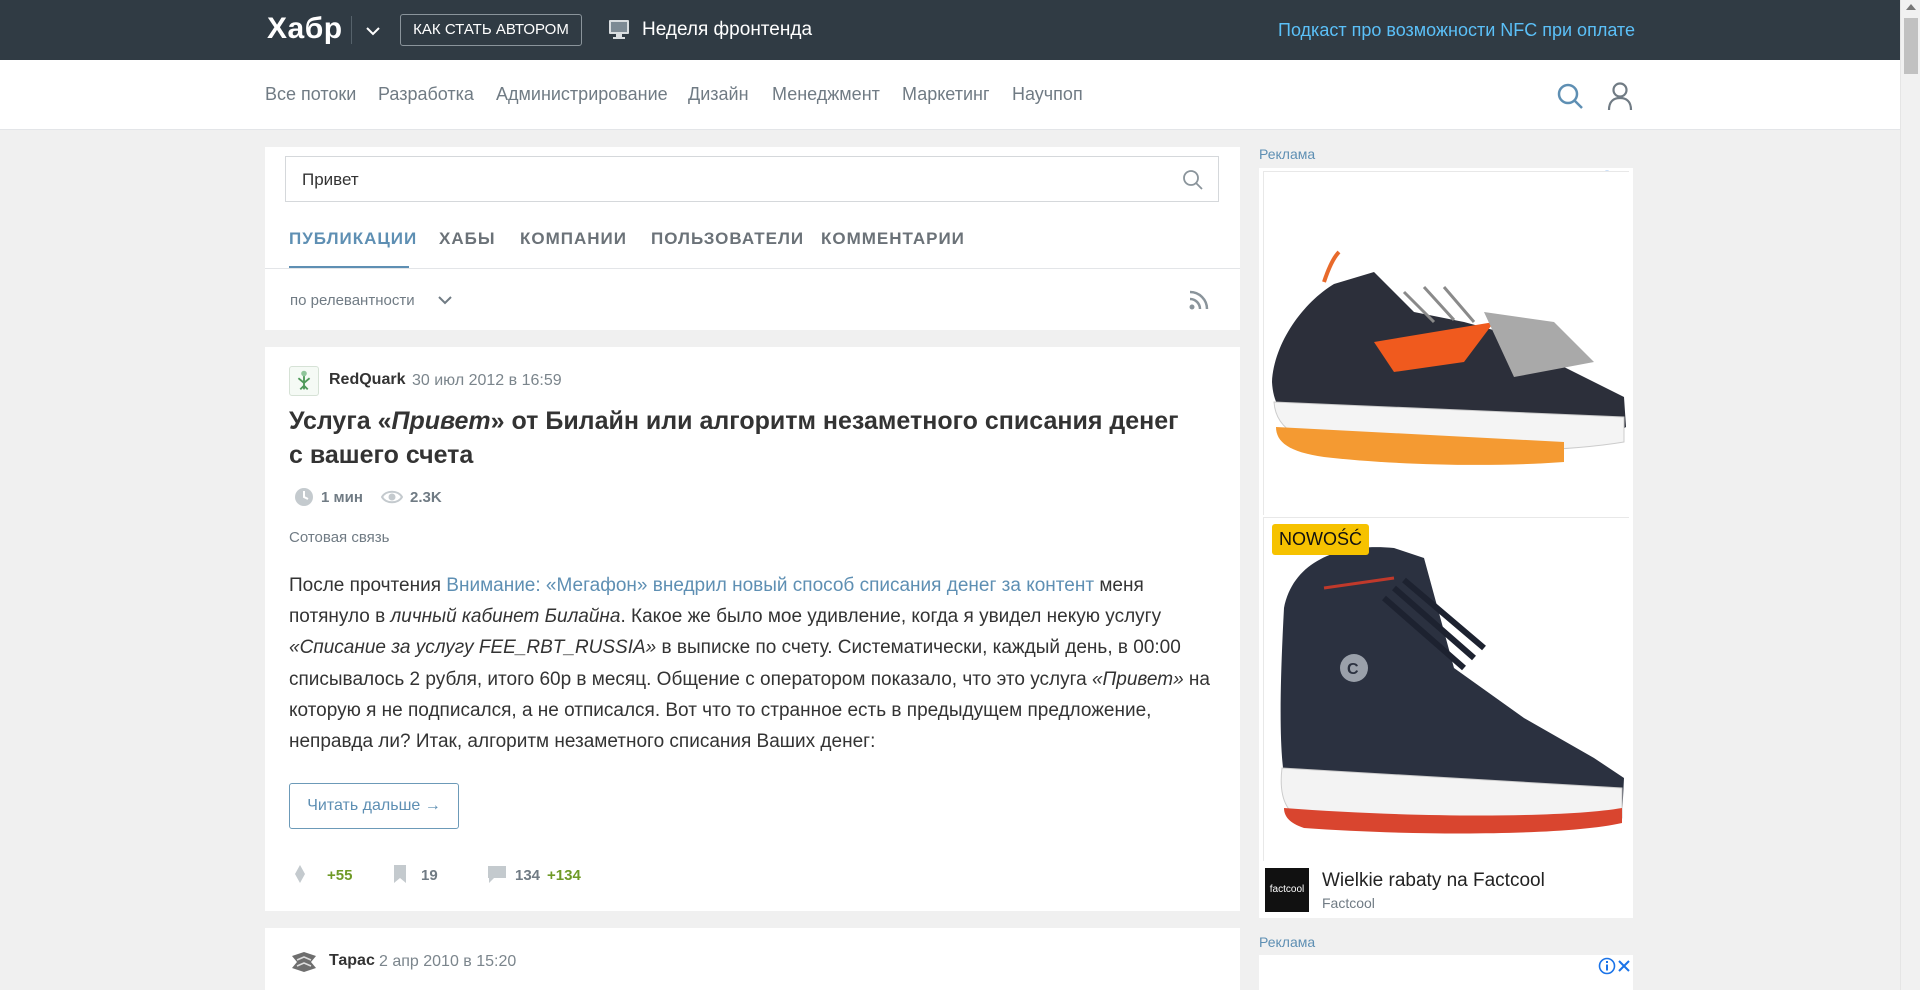  I want to click on publish-date: 2 апр 2010 в 15:20, so click(448, 961).